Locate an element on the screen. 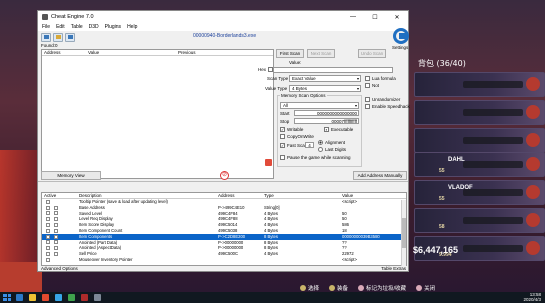  app-icon is located at coordinates (45, 17).